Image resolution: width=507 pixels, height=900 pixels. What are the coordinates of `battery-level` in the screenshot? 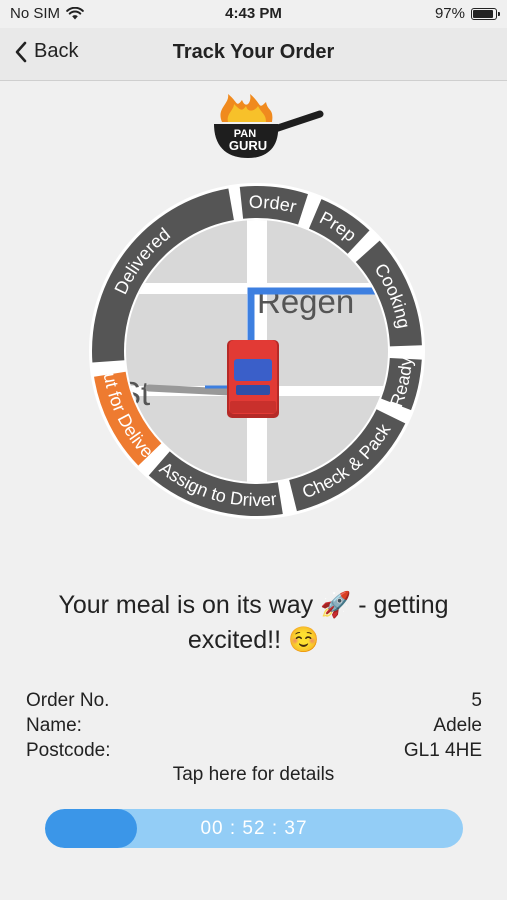 It's located at (483, 13).